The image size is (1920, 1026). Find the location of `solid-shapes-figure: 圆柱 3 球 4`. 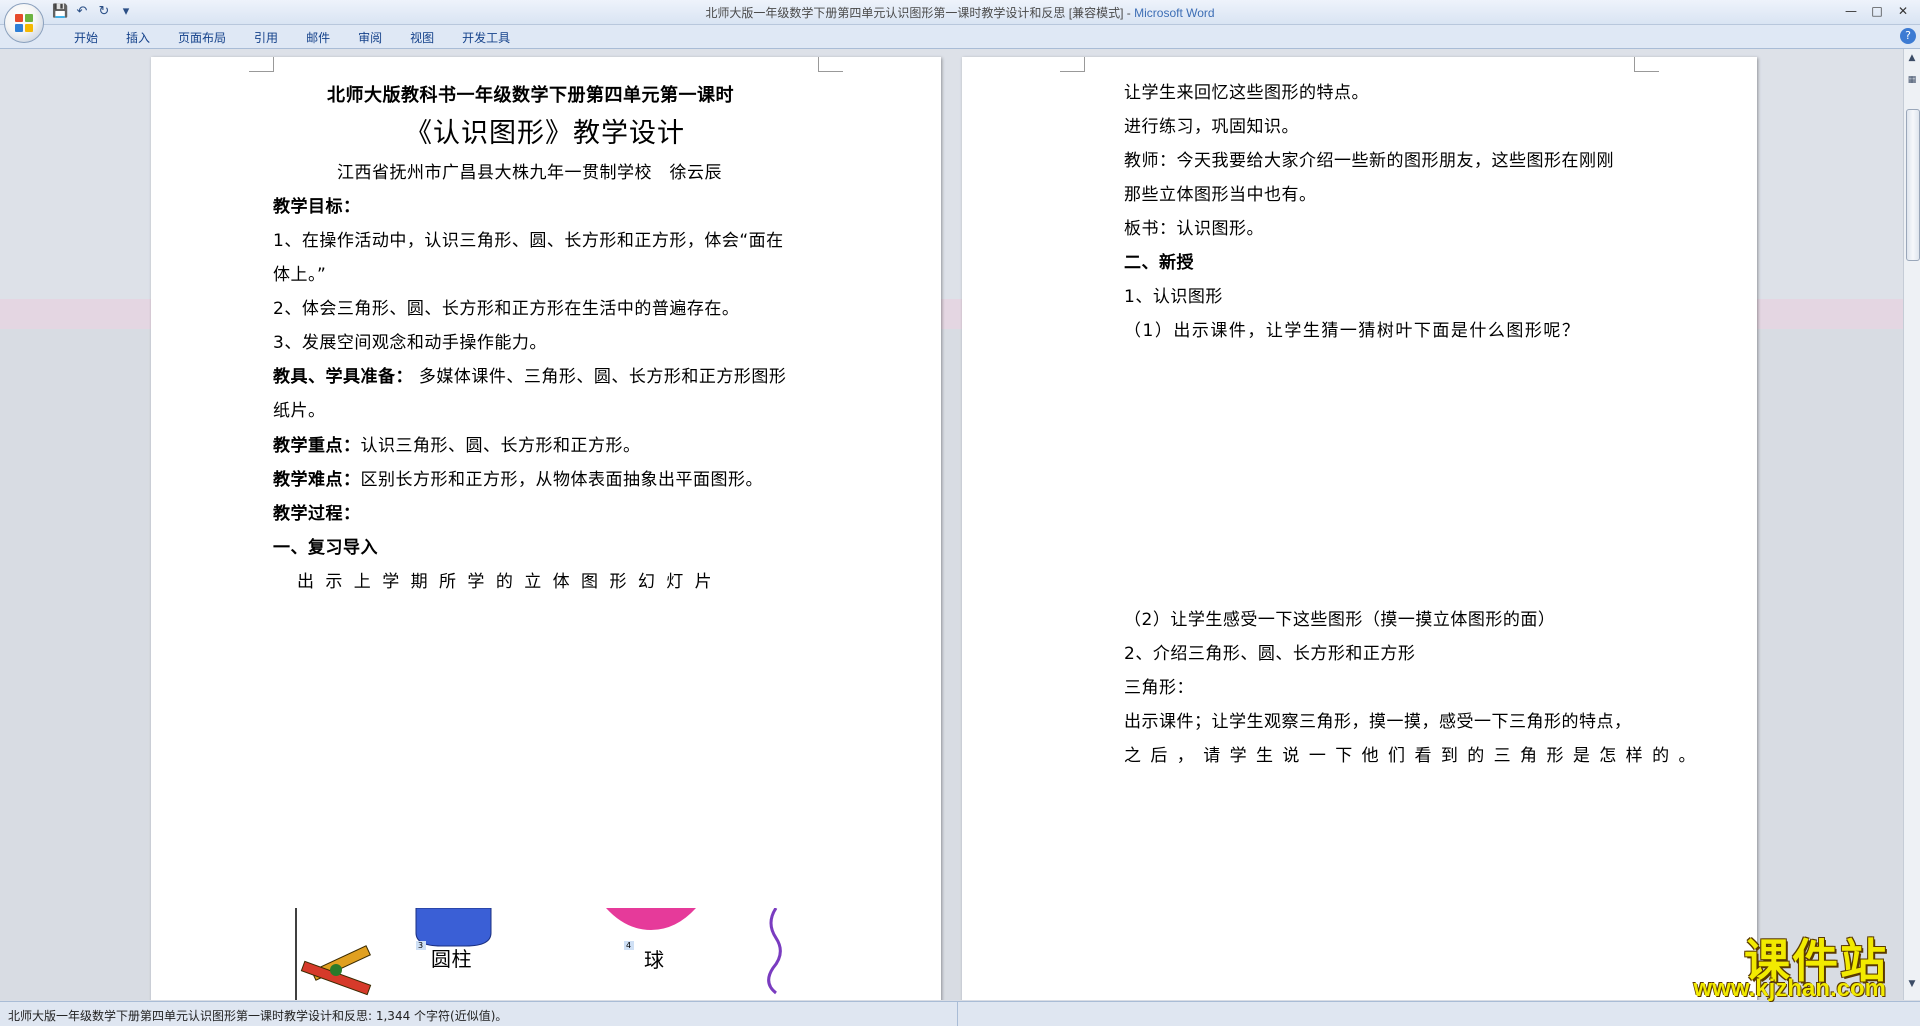

solid-shapes-figure: 圆柱 3 球 4 is located at coordinates (546, 953).